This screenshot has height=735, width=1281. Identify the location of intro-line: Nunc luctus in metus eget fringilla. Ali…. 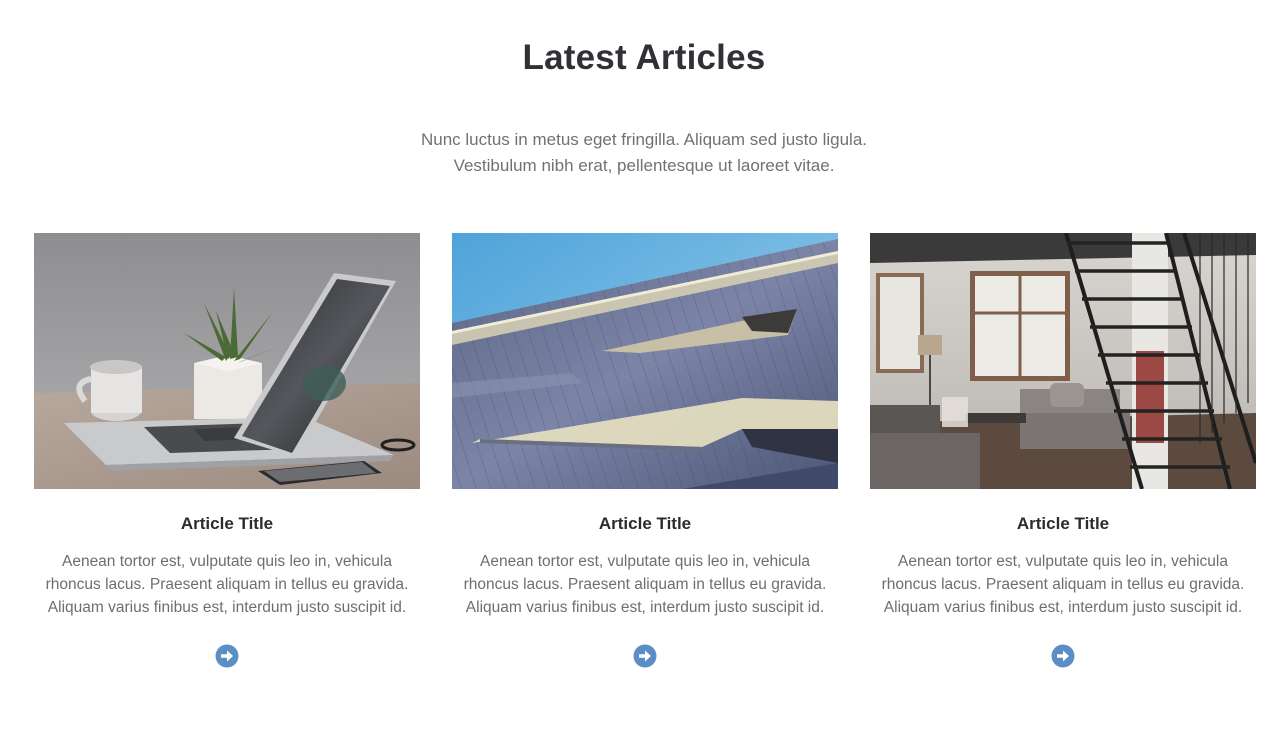
(643, 139).